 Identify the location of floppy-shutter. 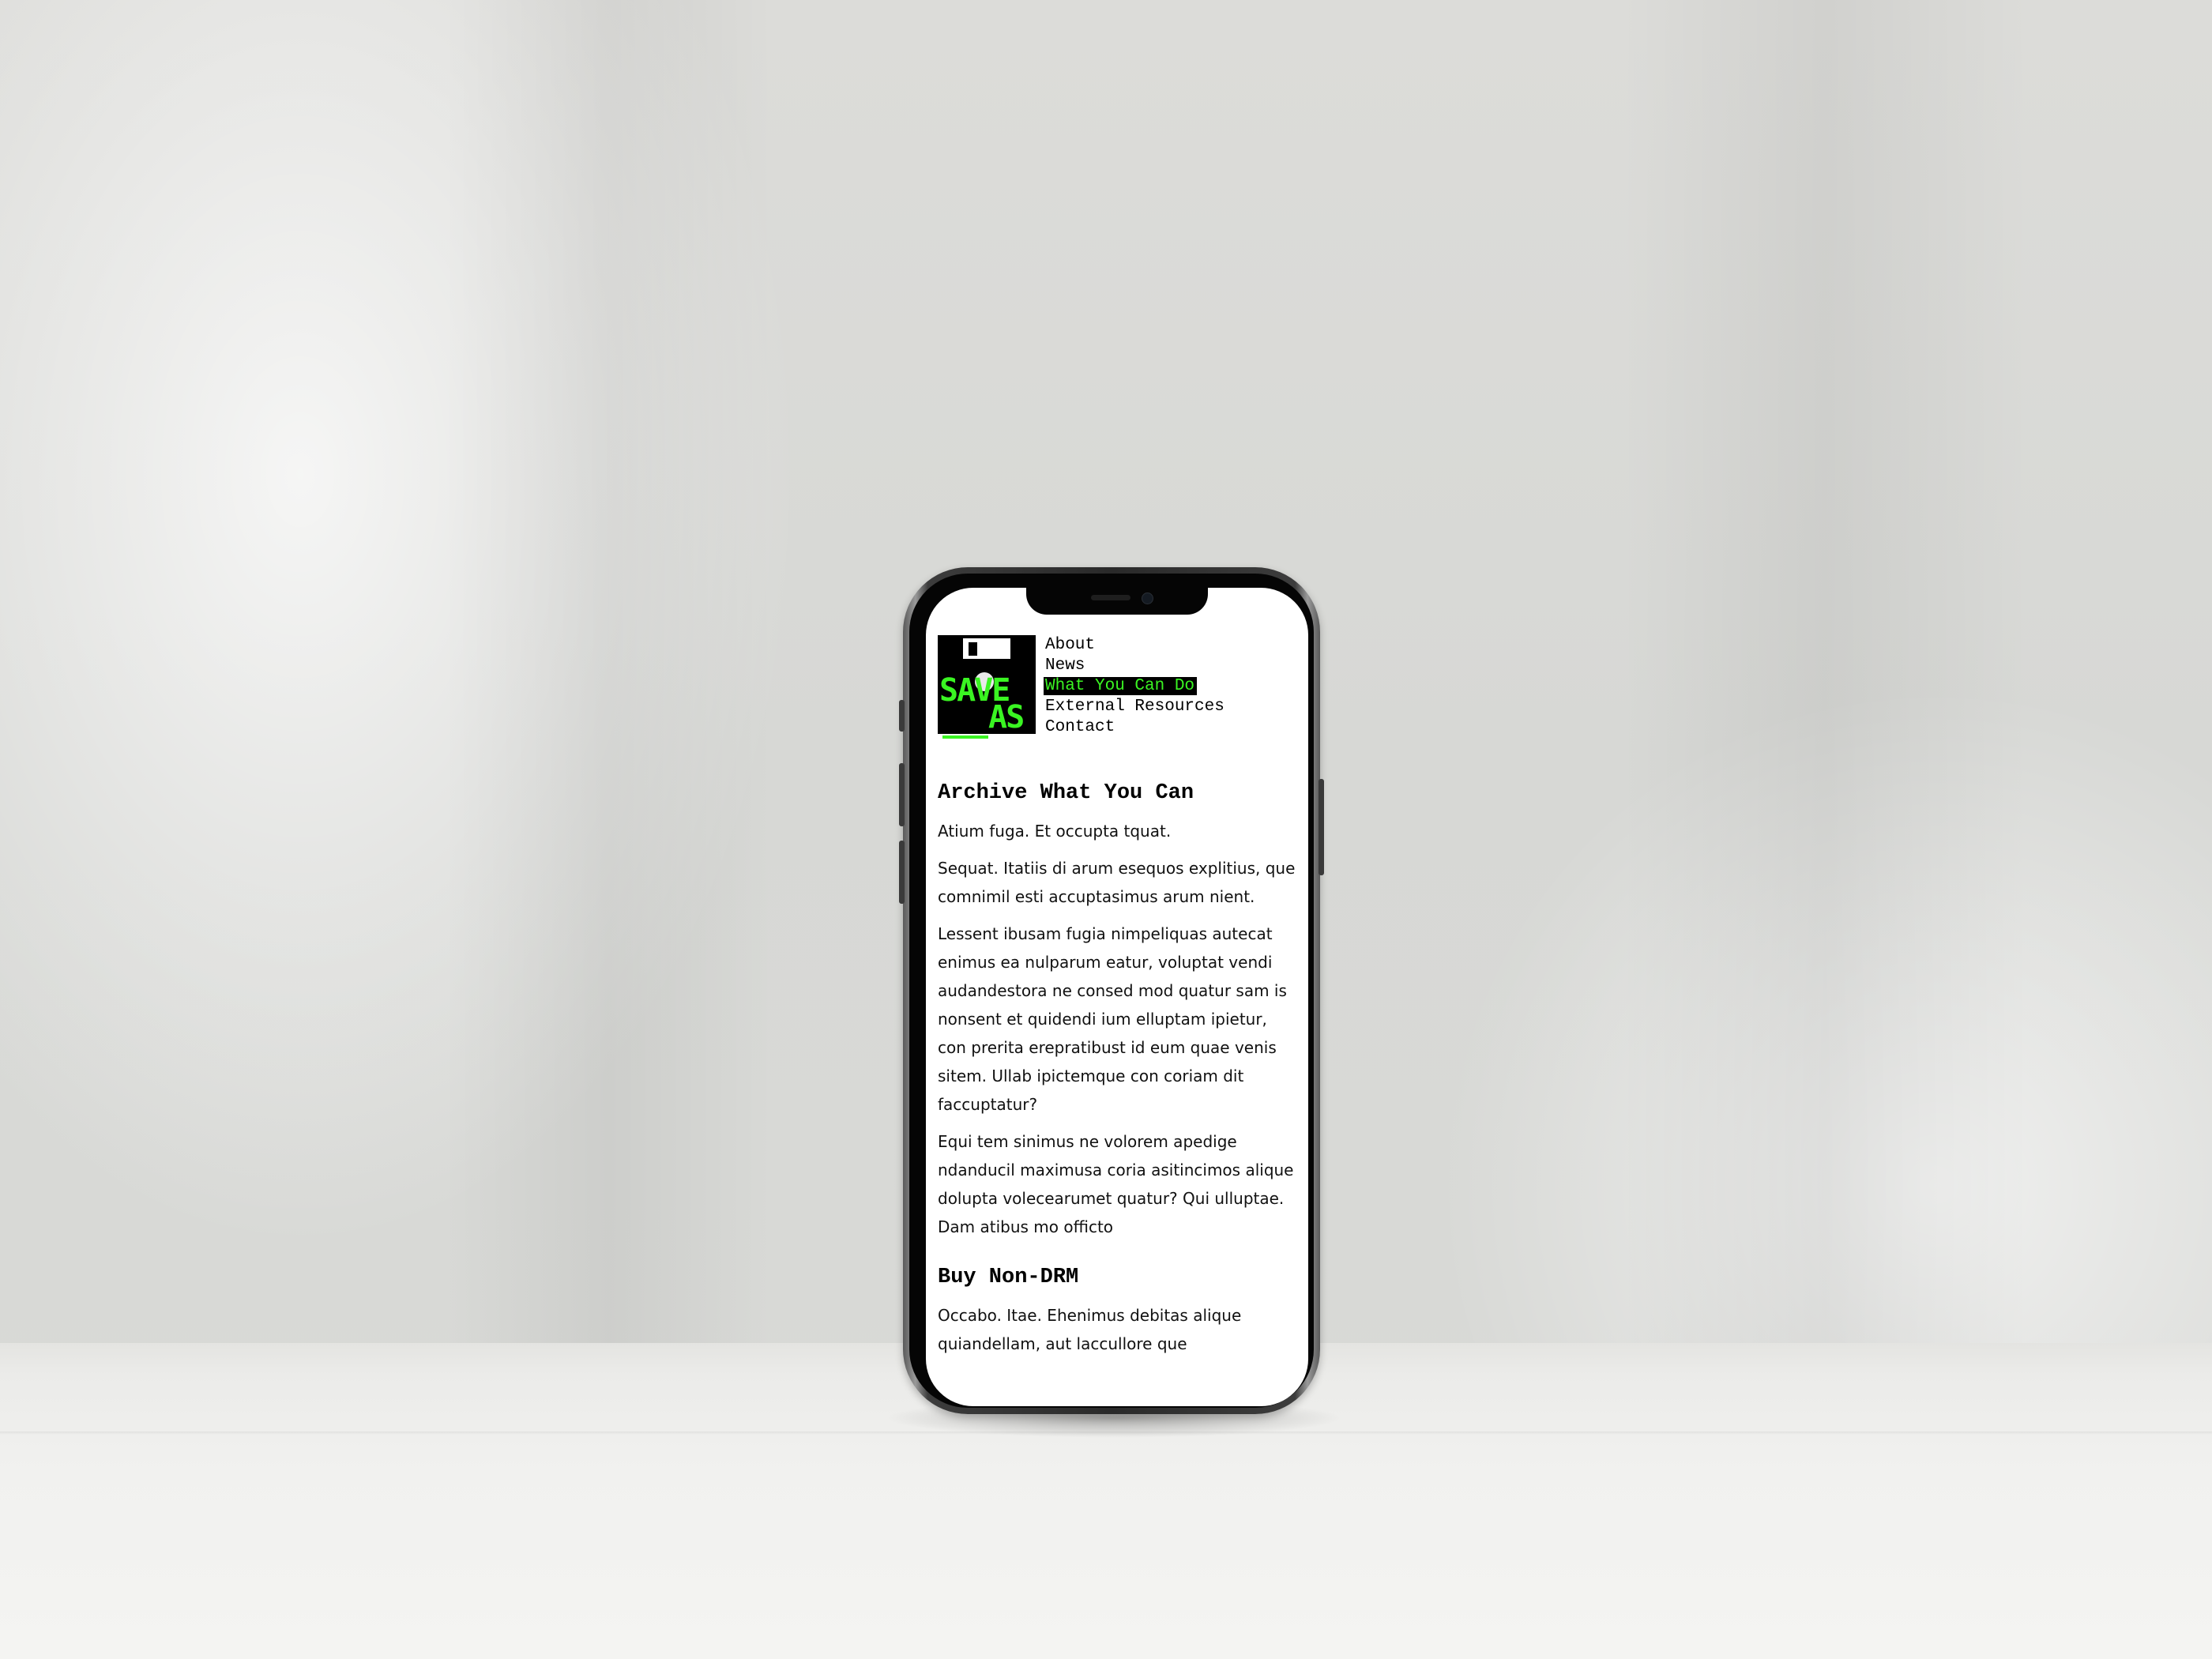
(973, 649).